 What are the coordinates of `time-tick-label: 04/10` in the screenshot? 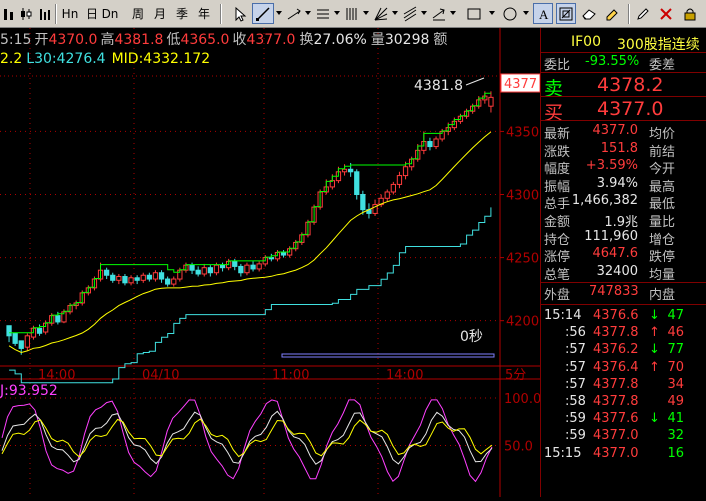 It's located at (160, 375).